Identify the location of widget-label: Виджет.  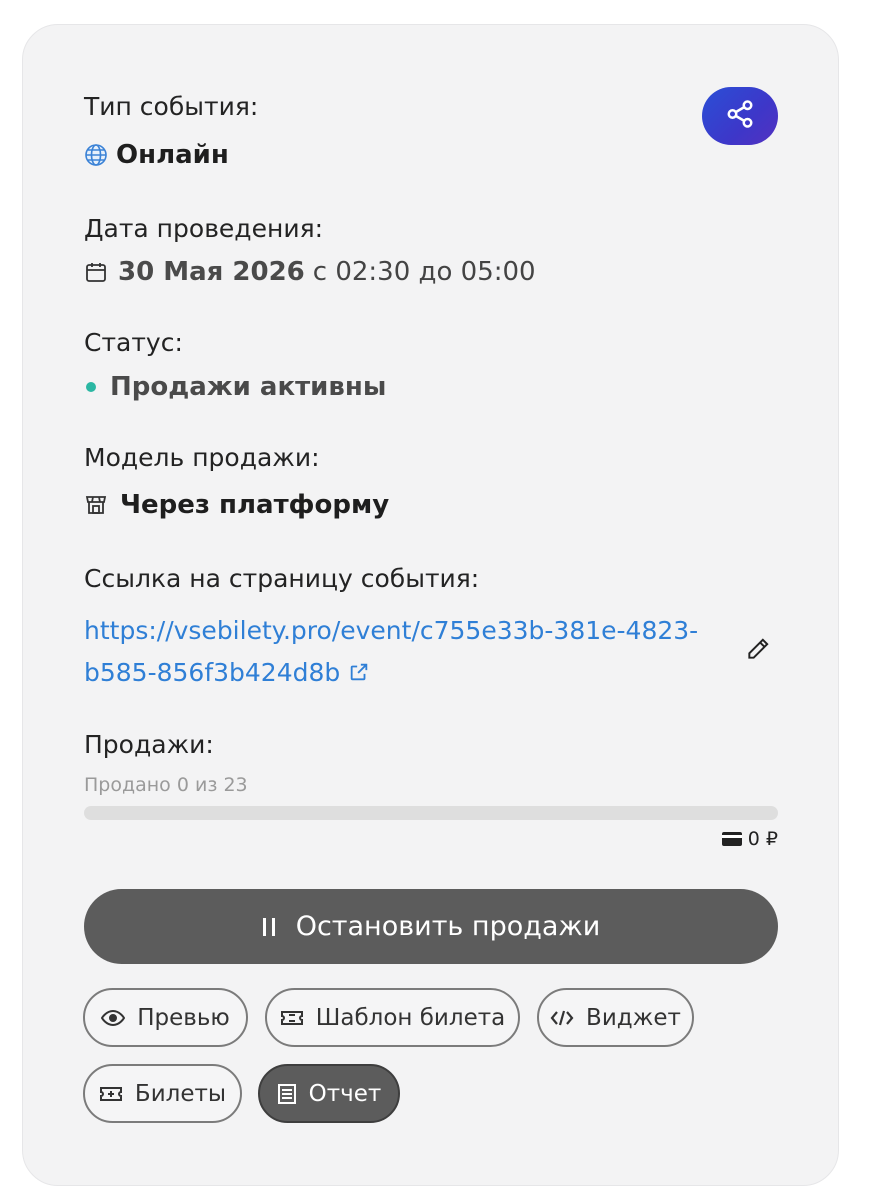
(633, 1017).